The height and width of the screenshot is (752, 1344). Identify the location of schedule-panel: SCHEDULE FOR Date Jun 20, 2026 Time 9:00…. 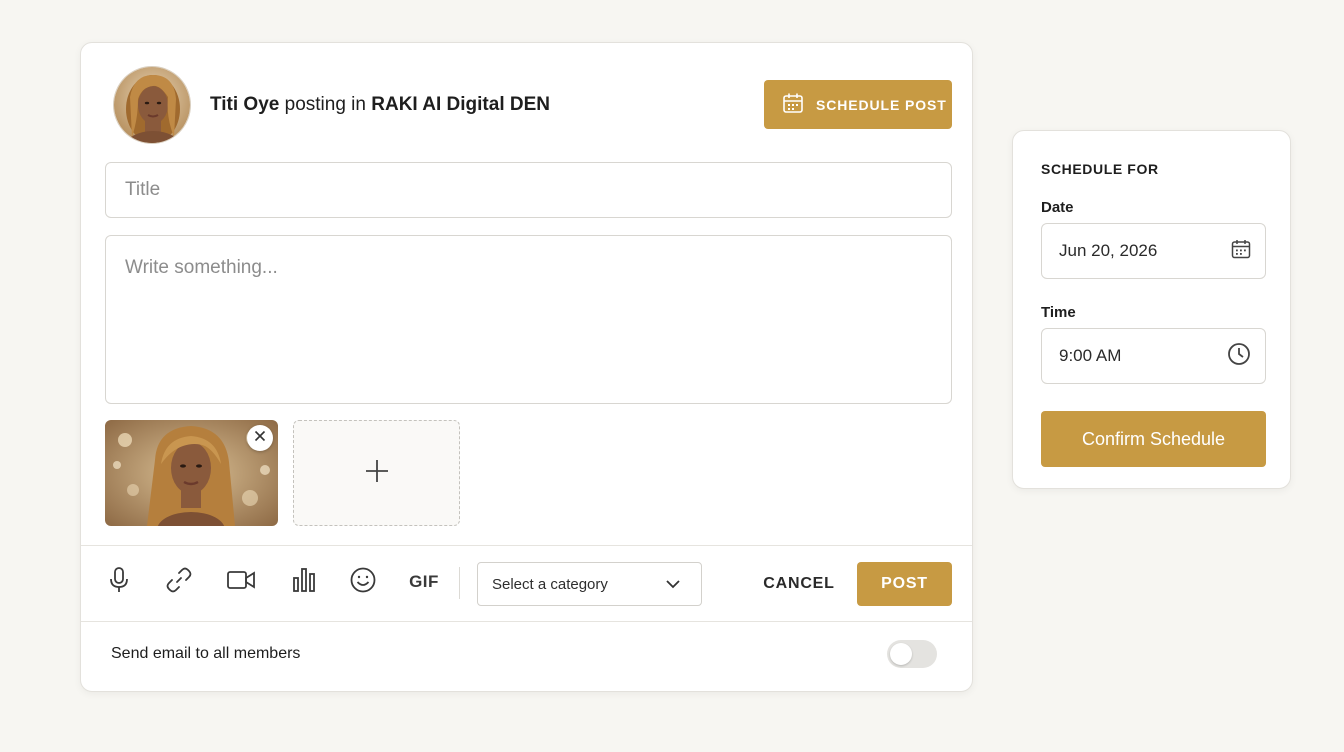
(1151, 309).